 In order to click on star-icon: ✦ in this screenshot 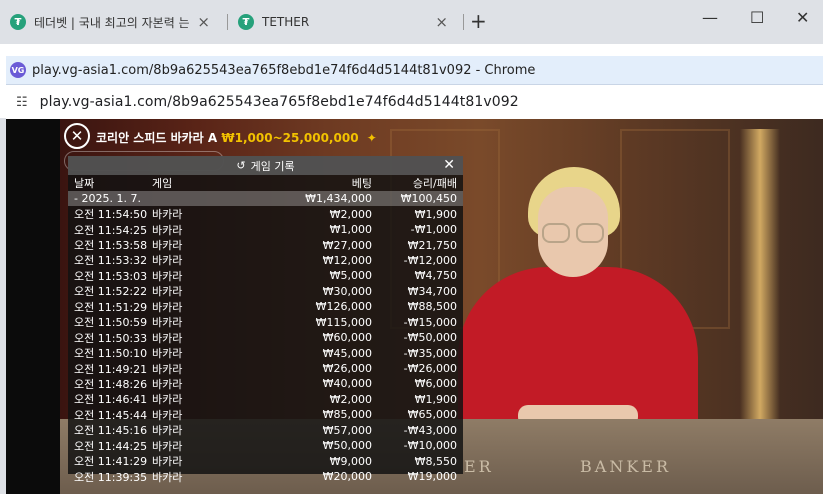, I will do `click(372, 138)`.